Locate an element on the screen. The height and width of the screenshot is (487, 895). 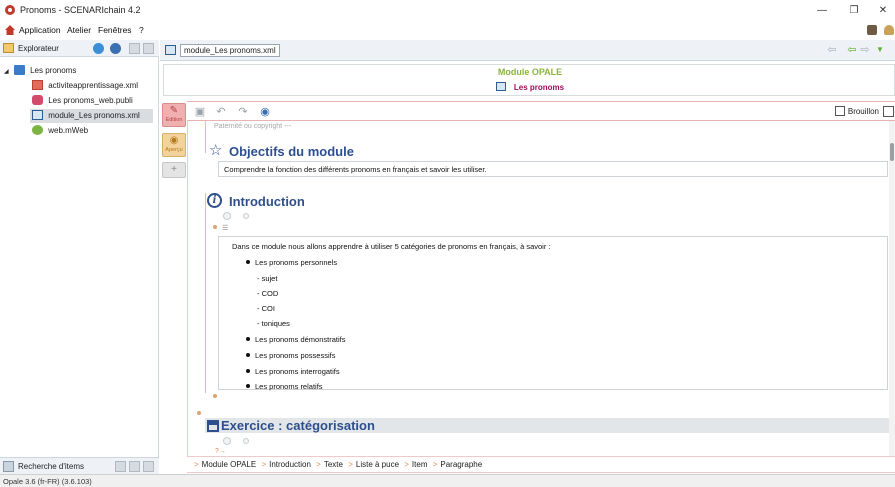
web-icon is located at coordinates (37, 130).